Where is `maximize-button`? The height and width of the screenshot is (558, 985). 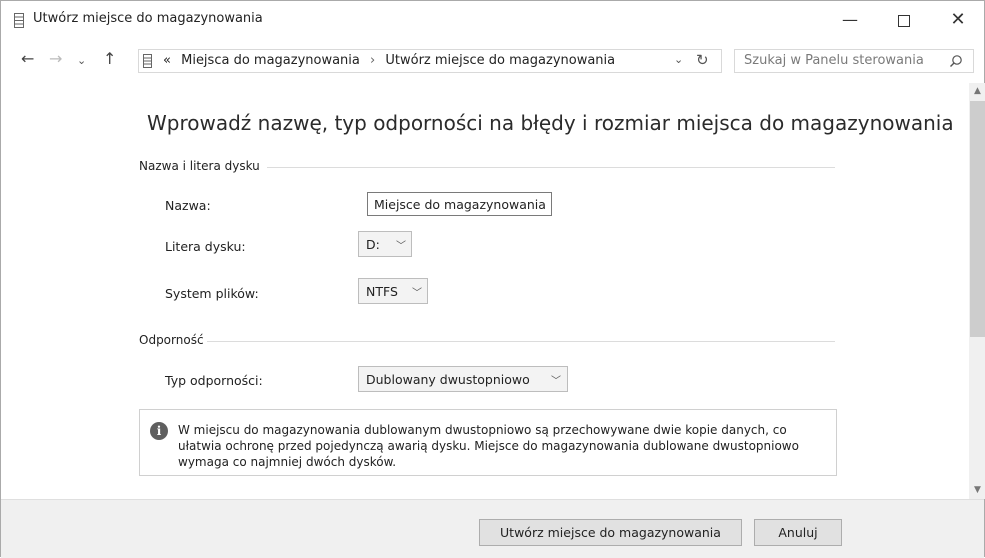
maximize-button is located at coordinates (904, 20).